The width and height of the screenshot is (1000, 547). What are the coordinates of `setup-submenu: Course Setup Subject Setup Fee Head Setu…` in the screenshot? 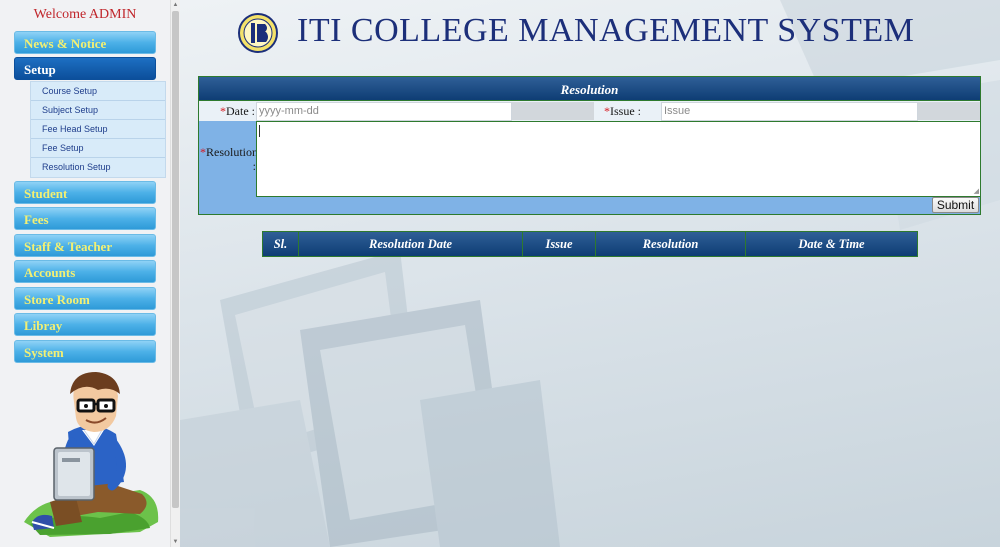 It's located at (98, 129).